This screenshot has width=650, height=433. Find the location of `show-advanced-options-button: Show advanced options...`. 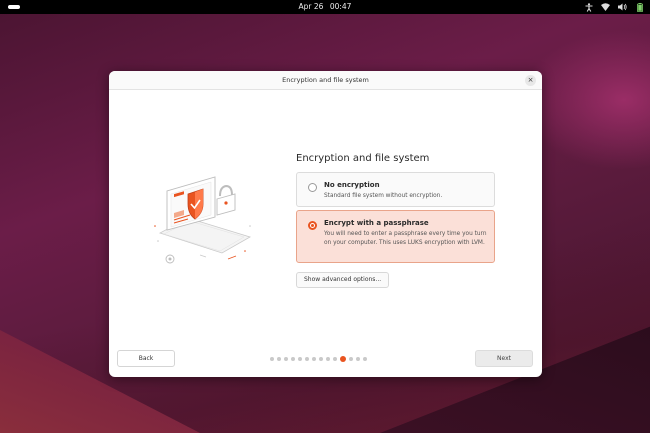

show-advanced-options-button: Show advanced options... is located at coordinates (343, 280).